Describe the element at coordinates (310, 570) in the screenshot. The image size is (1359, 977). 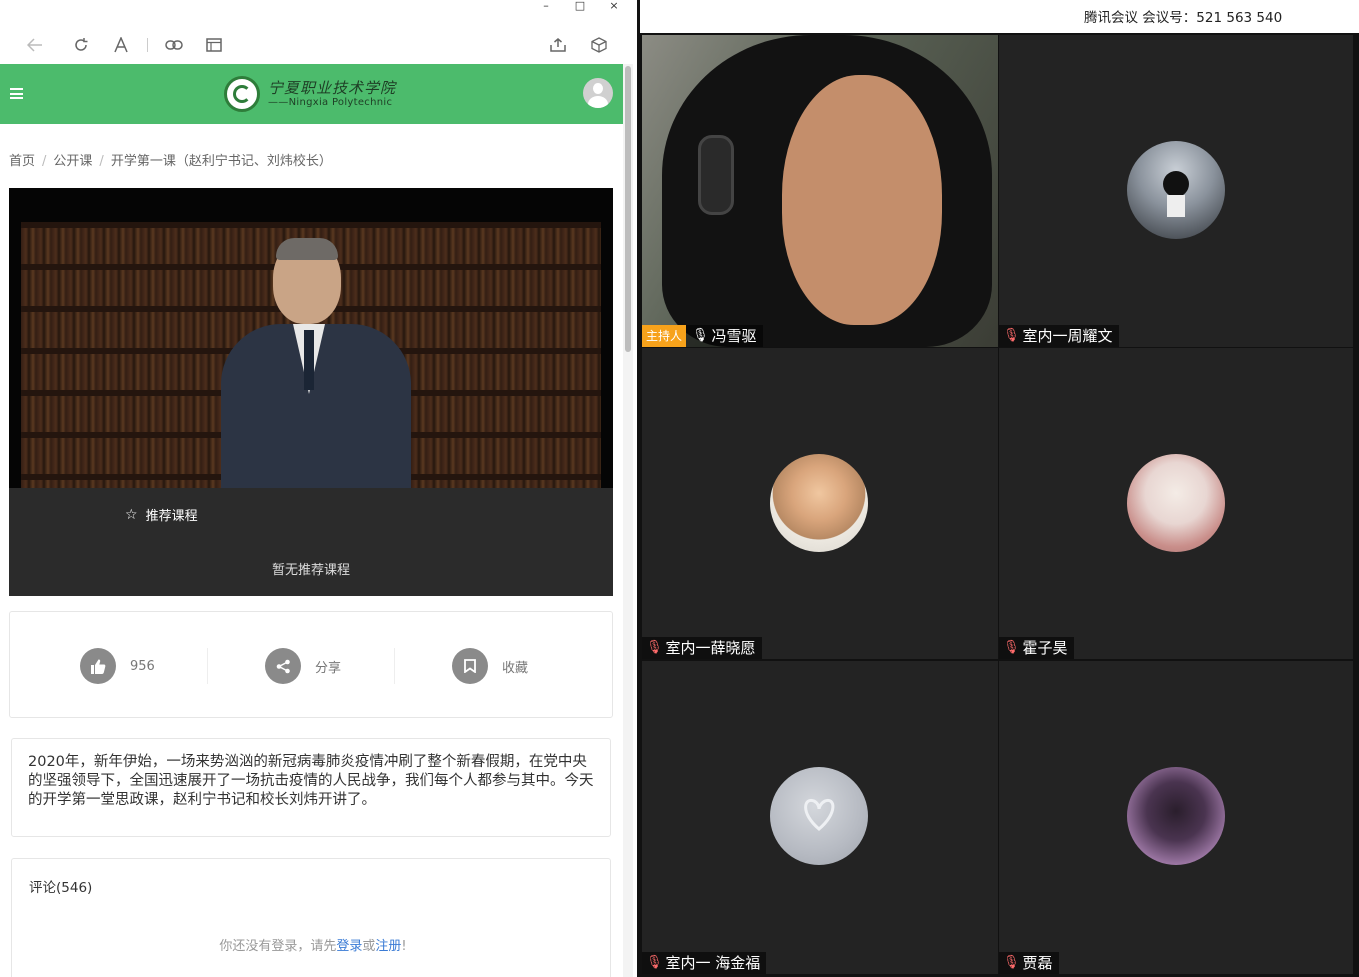
I see `recommend-empty-text: 暂无推荐课程` at that location.